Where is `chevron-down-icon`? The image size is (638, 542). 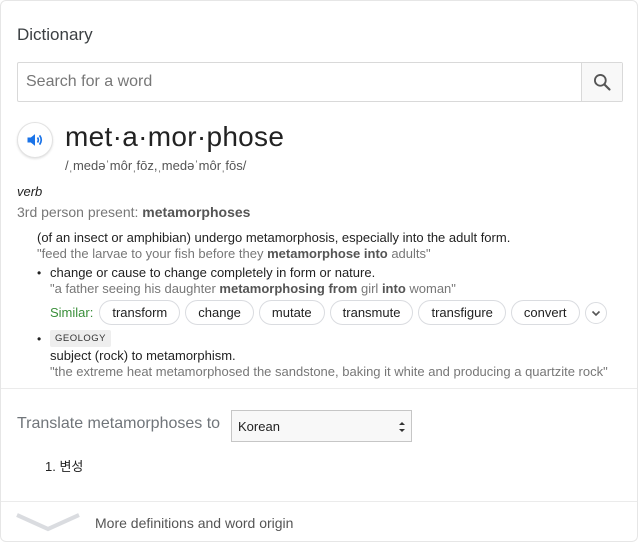 chevron-down-icon is located at coordinates (595, 313).